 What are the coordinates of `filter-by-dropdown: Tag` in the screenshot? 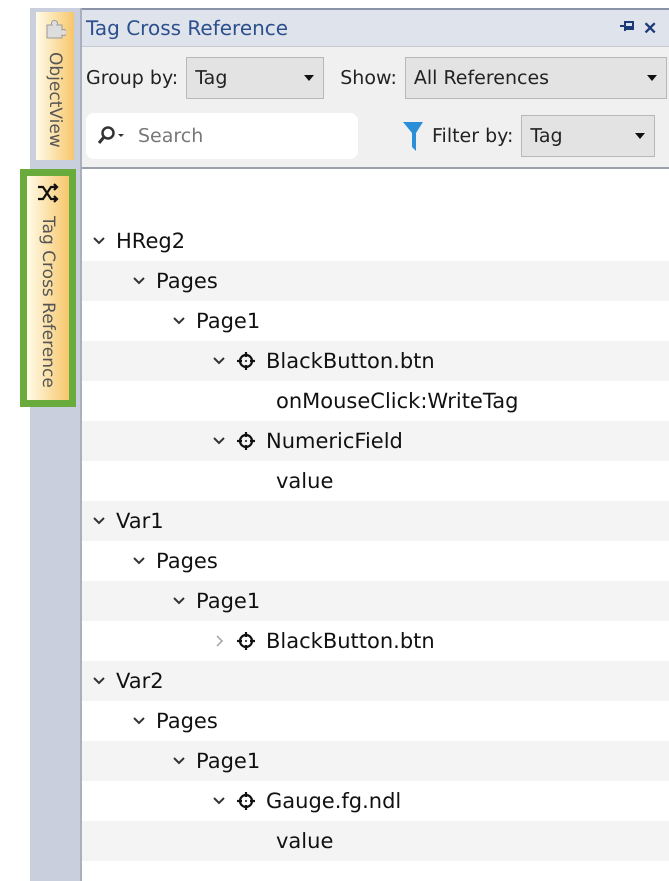 It's located at (588, 136).